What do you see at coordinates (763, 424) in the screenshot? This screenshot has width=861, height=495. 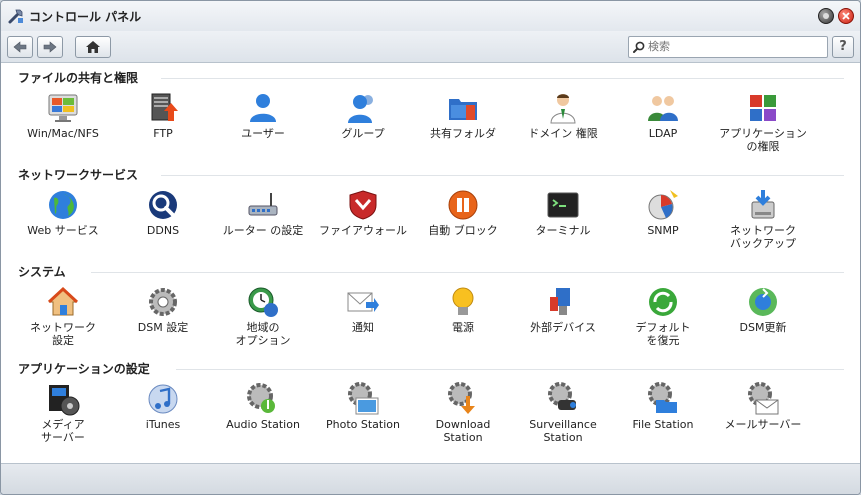 I see `item-label: メールサーバー` at bounding box center [763, 424].